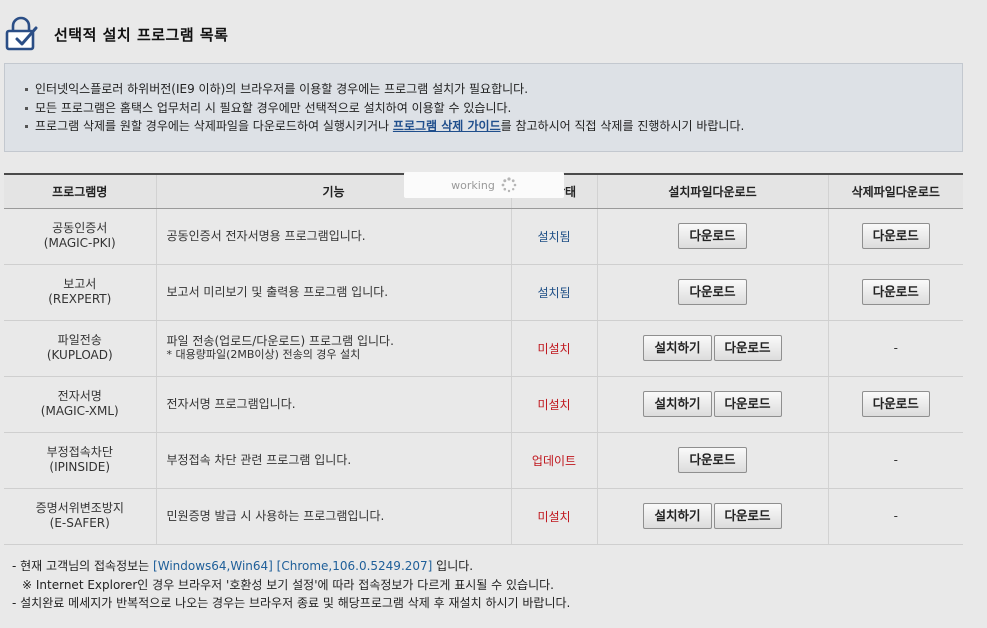 The image size is (987, 628). Describe the element at coordinates (83, 566) in the screenshot. I see `footer-text: - 현재 고객님의 접속정보는` at that location.